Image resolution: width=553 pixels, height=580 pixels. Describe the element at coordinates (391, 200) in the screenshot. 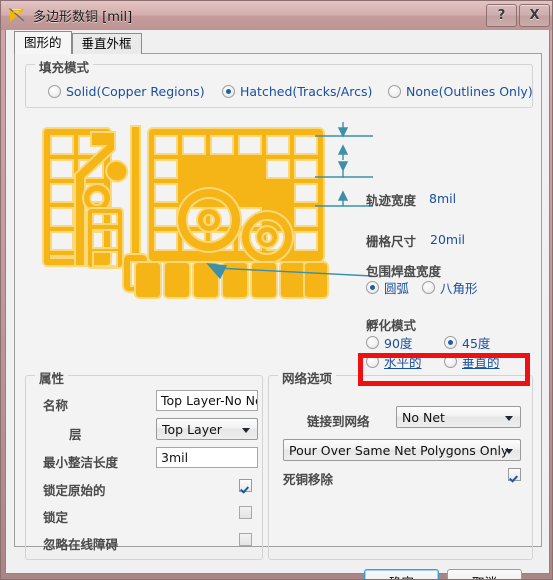

I see `track-width-label: 轨迹宽度` at that location.